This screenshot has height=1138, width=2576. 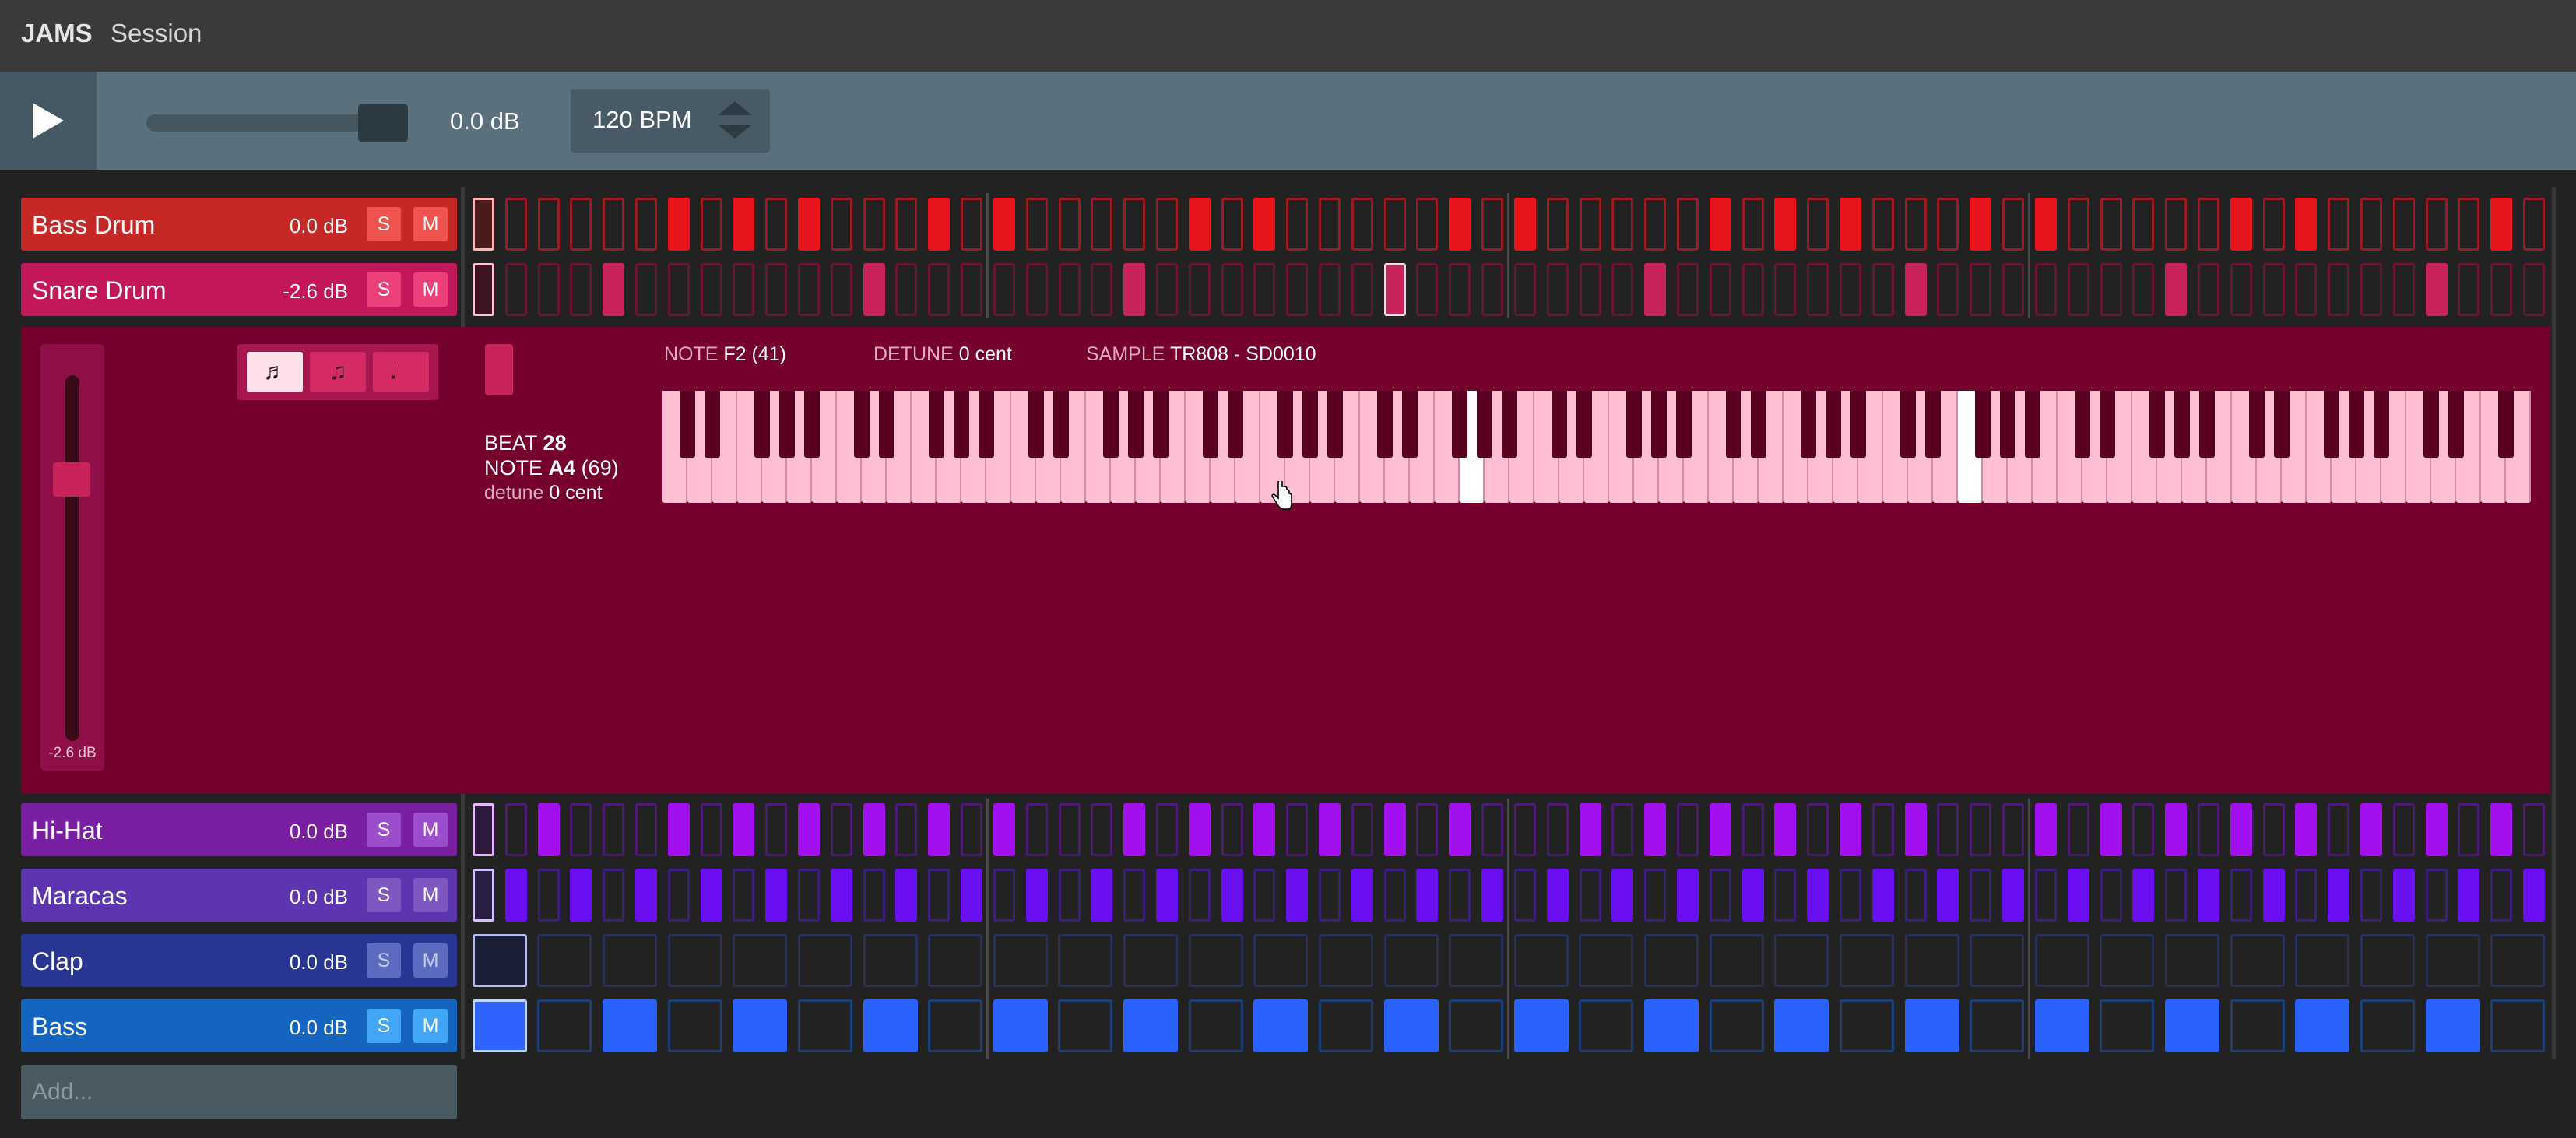 What do you see at coordinates (1394, 289) in the screenshot?
I see `selected-step` at bounding box center [1394, 289].